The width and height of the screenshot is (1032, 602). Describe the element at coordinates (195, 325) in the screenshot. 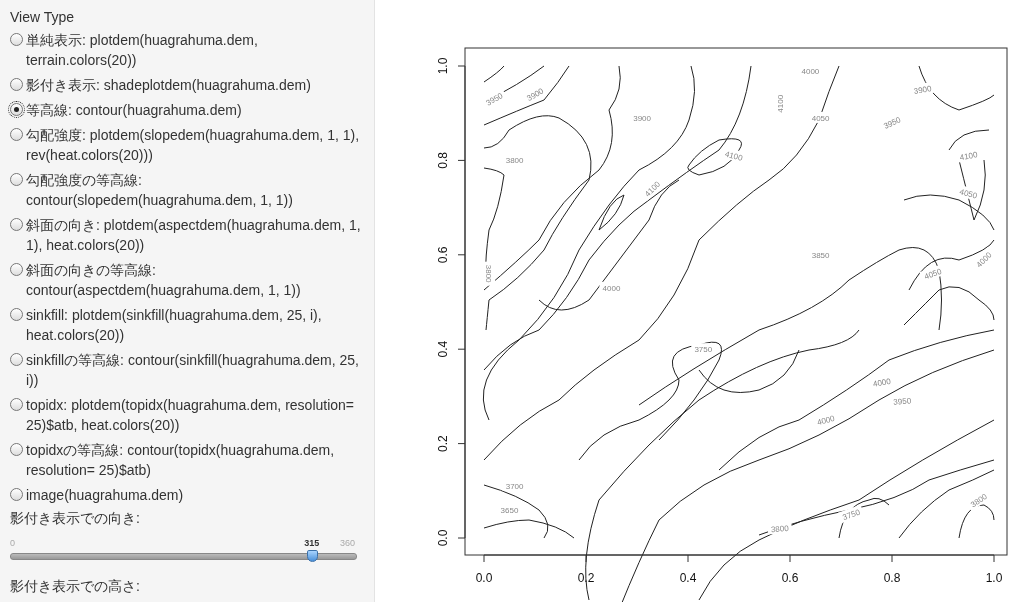

I see `radio-label: sinkfill: plotdem(sinkfill(huagrahuma.dem, 25, i), heat.colors(20))` at that location.